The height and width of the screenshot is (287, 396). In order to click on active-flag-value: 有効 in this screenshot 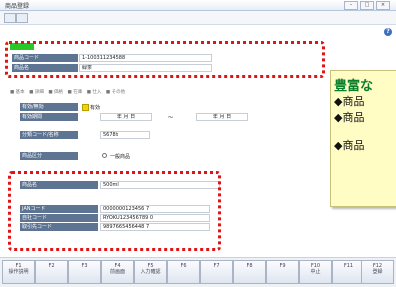, I will do `click(95, 108)`.